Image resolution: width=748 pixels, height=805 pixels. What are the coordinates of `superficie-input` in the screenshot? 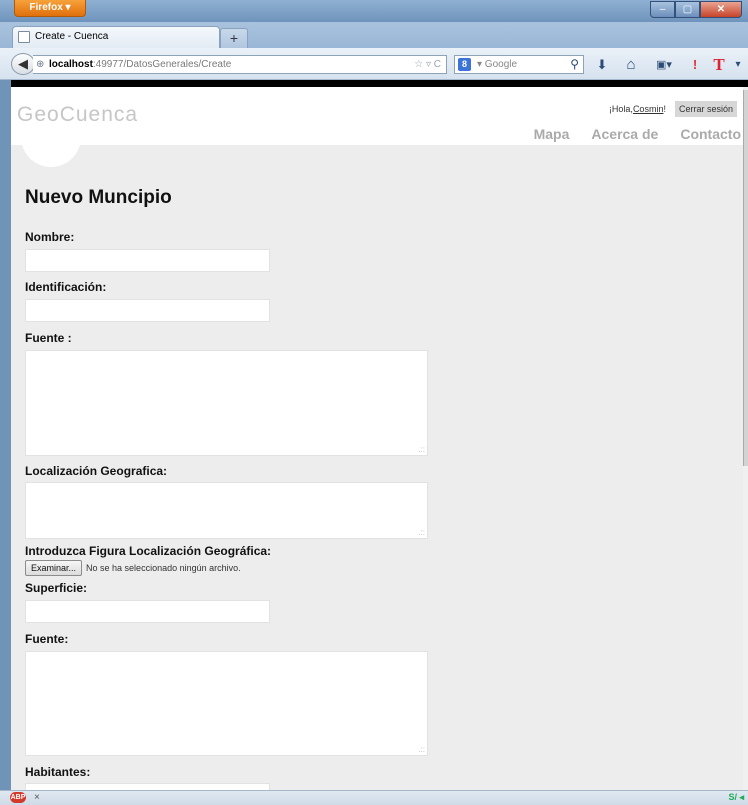 It's located at (147, 611).